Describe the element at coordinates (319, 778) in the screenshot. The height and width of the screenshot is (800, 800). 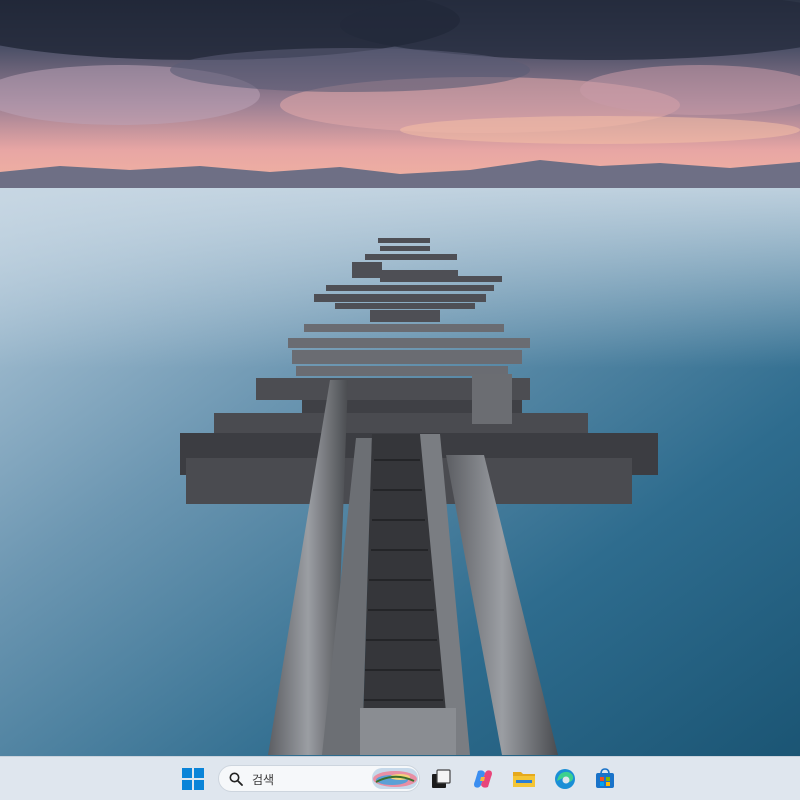
I see `taskbar-search-box: 검색` at that location.